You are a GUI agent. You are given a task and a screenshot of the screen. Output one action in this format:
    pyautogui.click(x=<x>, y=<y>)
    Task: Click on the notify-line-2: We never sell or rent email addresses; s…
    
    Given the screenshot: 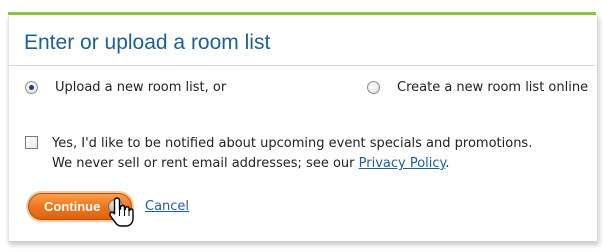 What is the action you would take?
    pyautogui.click(x=292, y=164)
    